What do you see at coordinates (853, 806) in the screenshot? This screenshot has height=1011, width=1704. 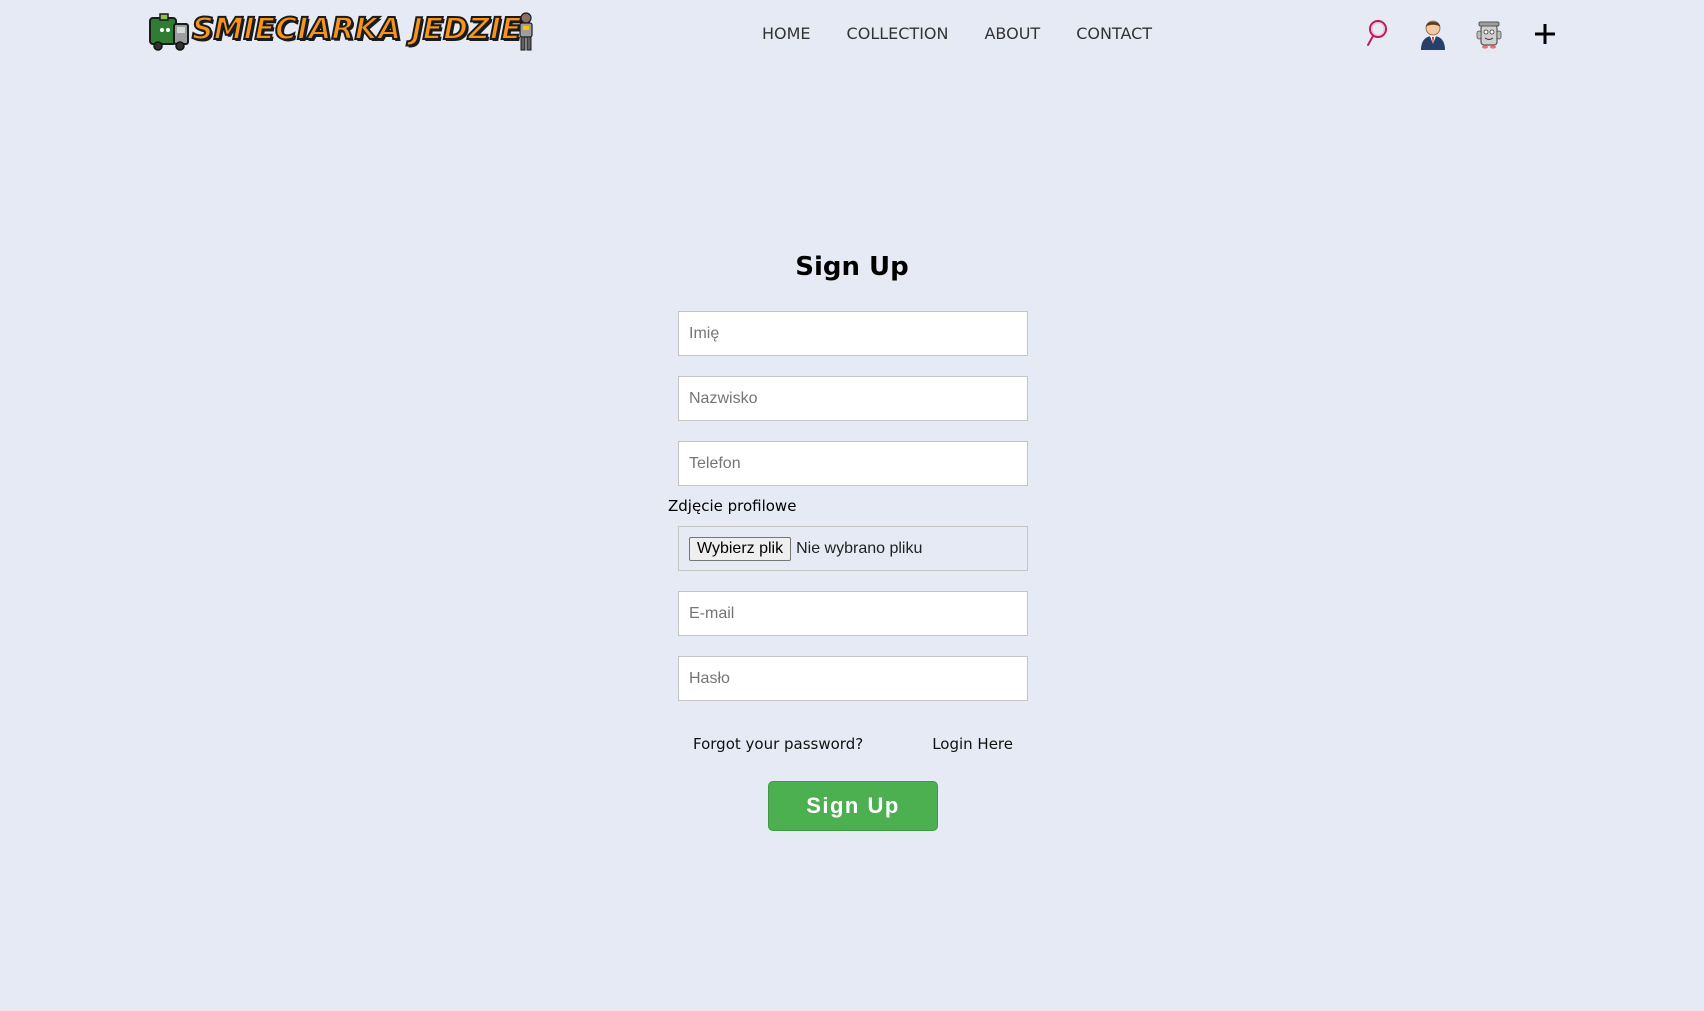 I see `sign-up-button: Sign Up` at bounding box center [853, 806].